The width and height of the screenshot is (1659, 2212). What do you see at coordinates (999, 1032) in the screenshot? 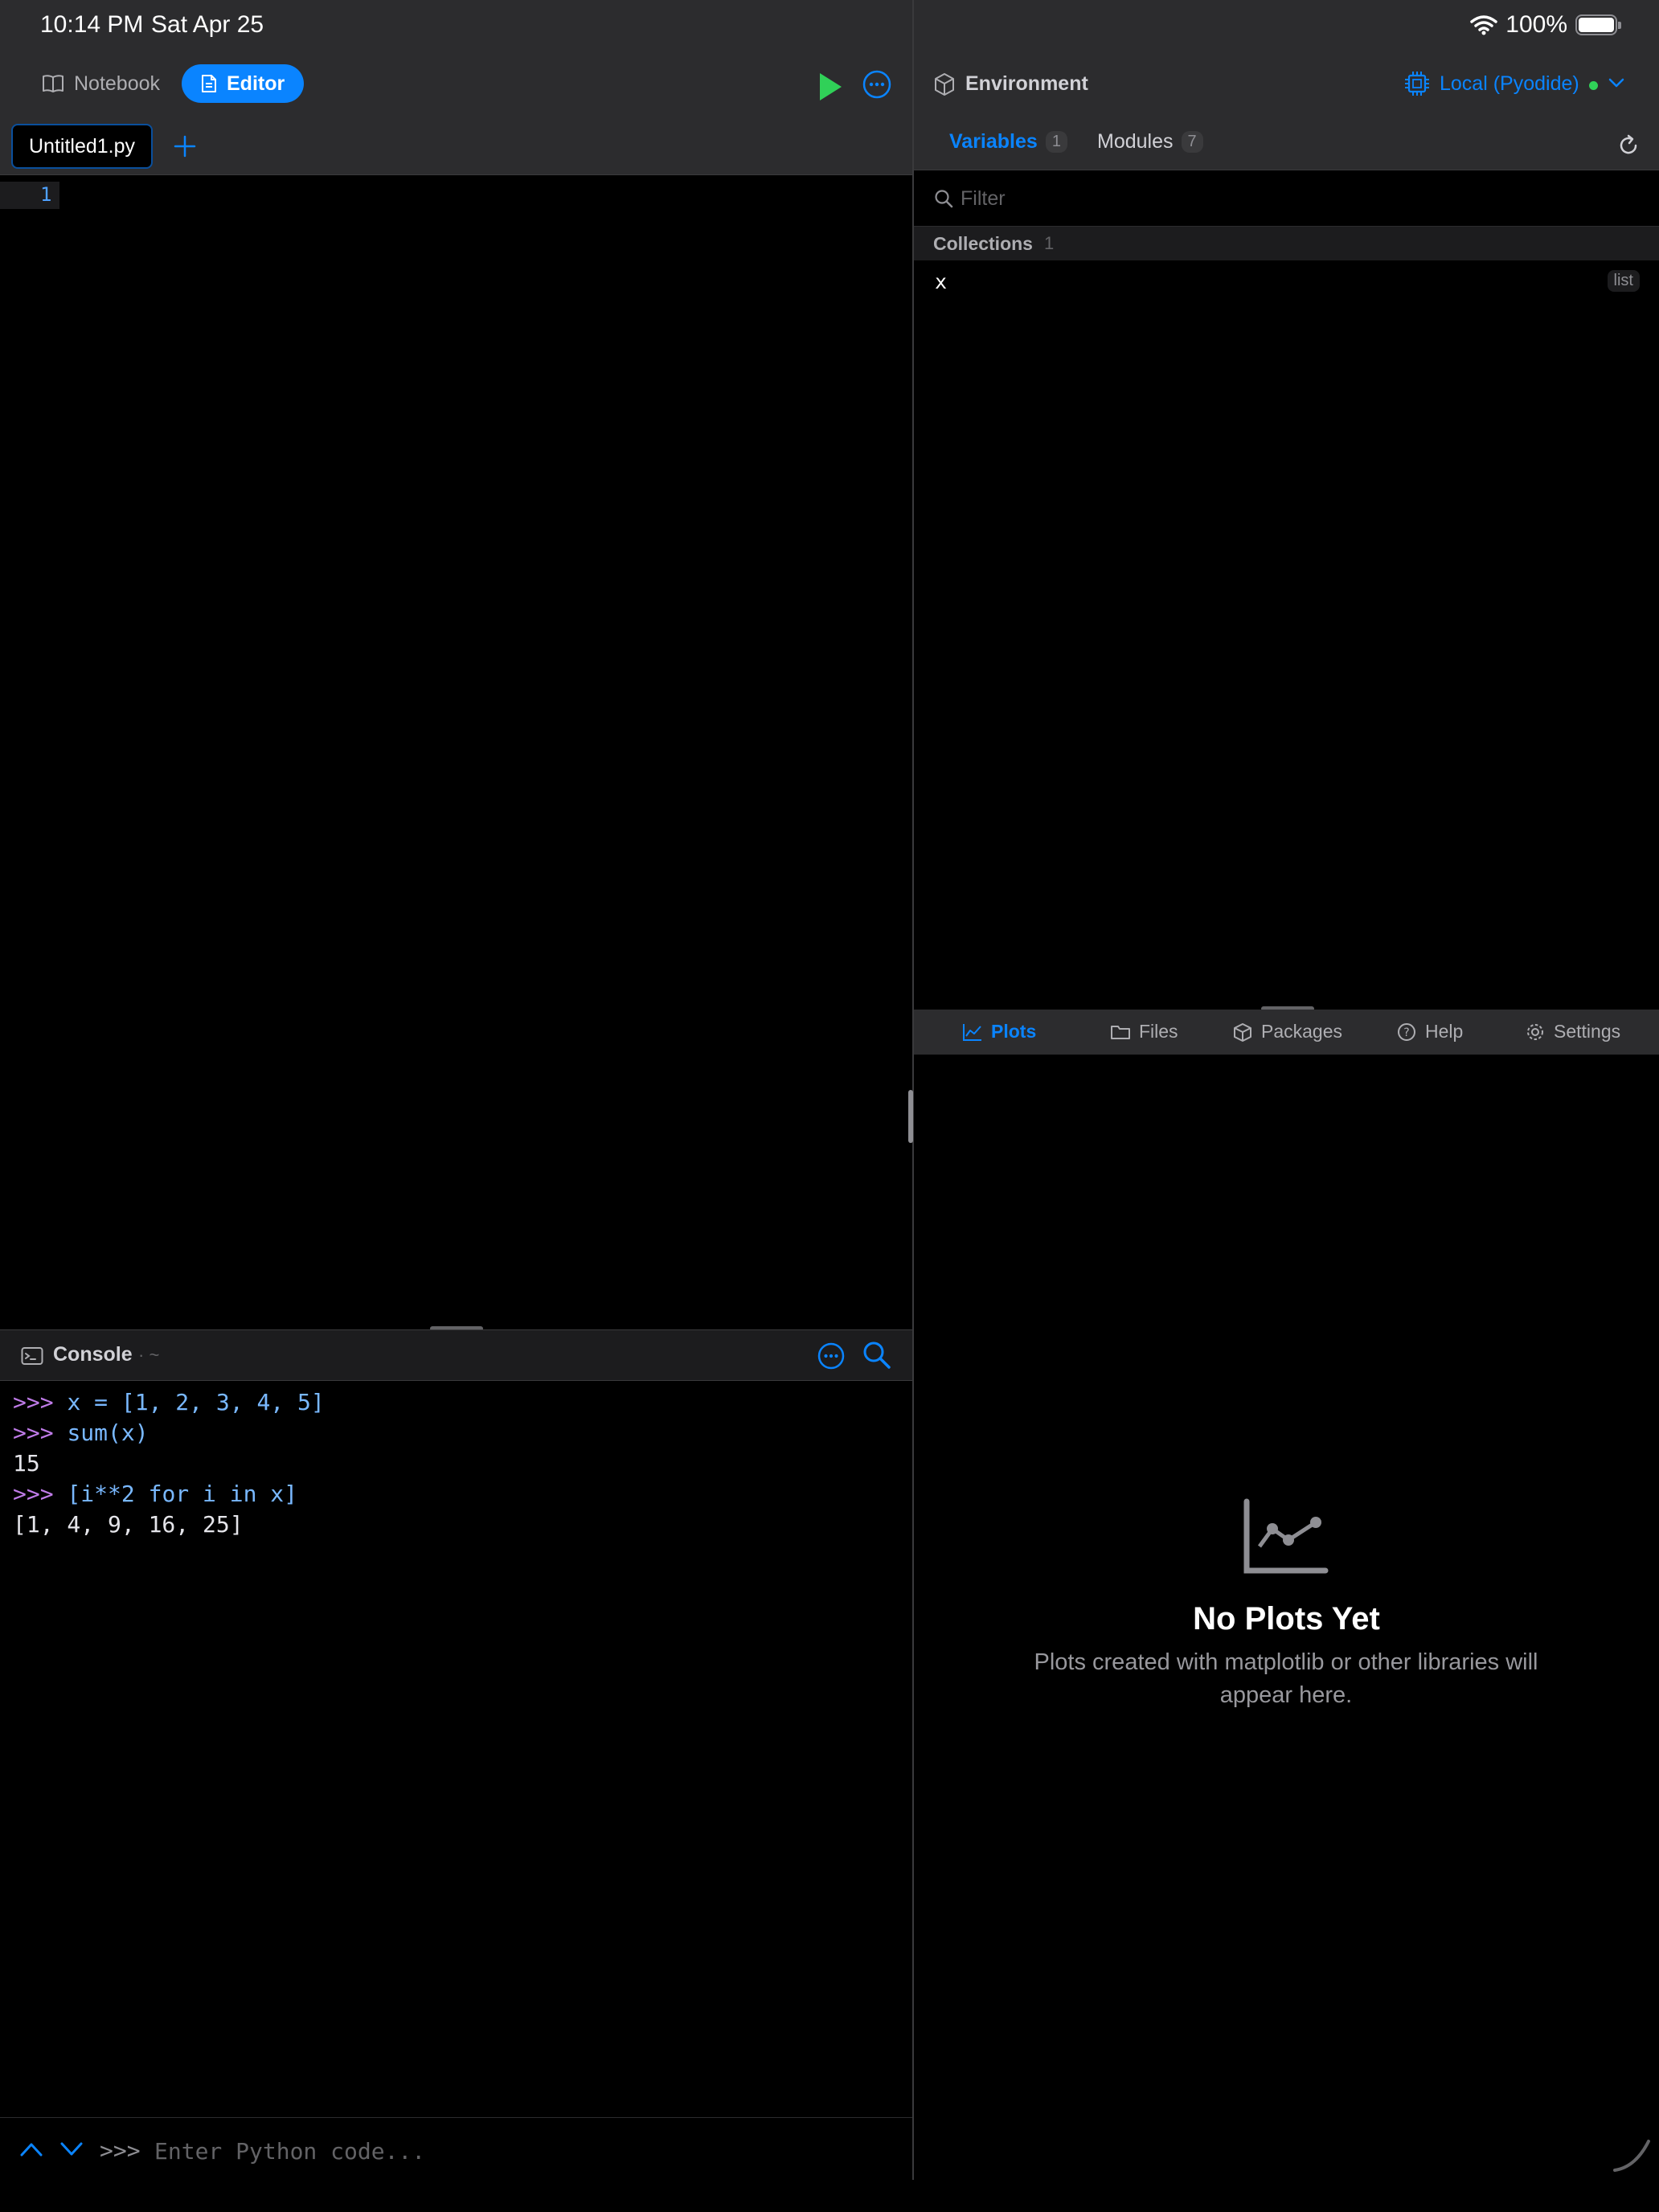
I see `tab-plots: Plots` at bounding box center [999, 1032].